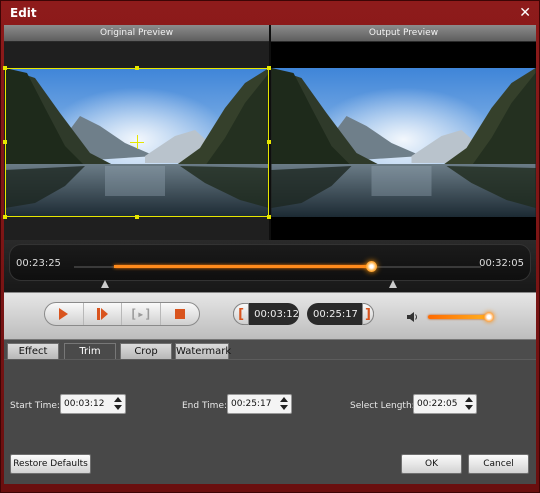  Describe the element at coordinates (118, 399) in the screenshot. I see `start-time-up-icon` at that location.